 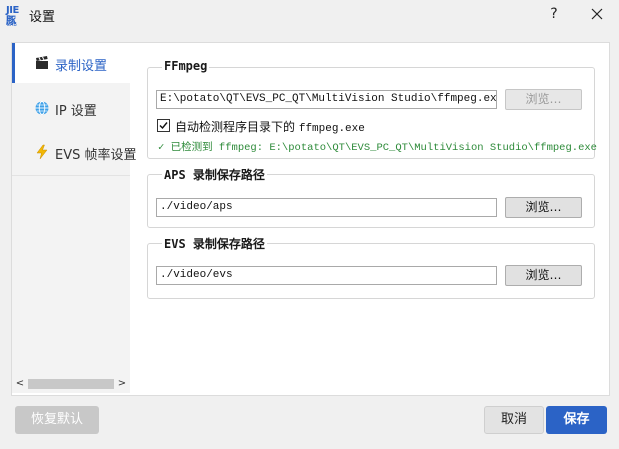 I want to click on cancel-button: 取消, so click(x=514, y=420).